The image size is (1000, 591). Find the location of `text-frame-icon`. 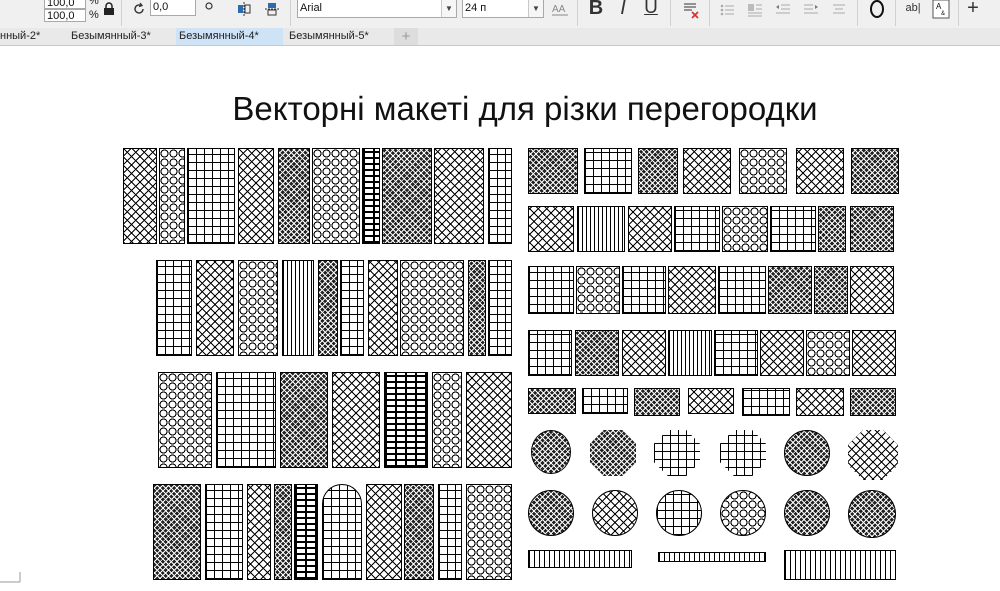

text-frame-icon is located at coordinates (877, 10).